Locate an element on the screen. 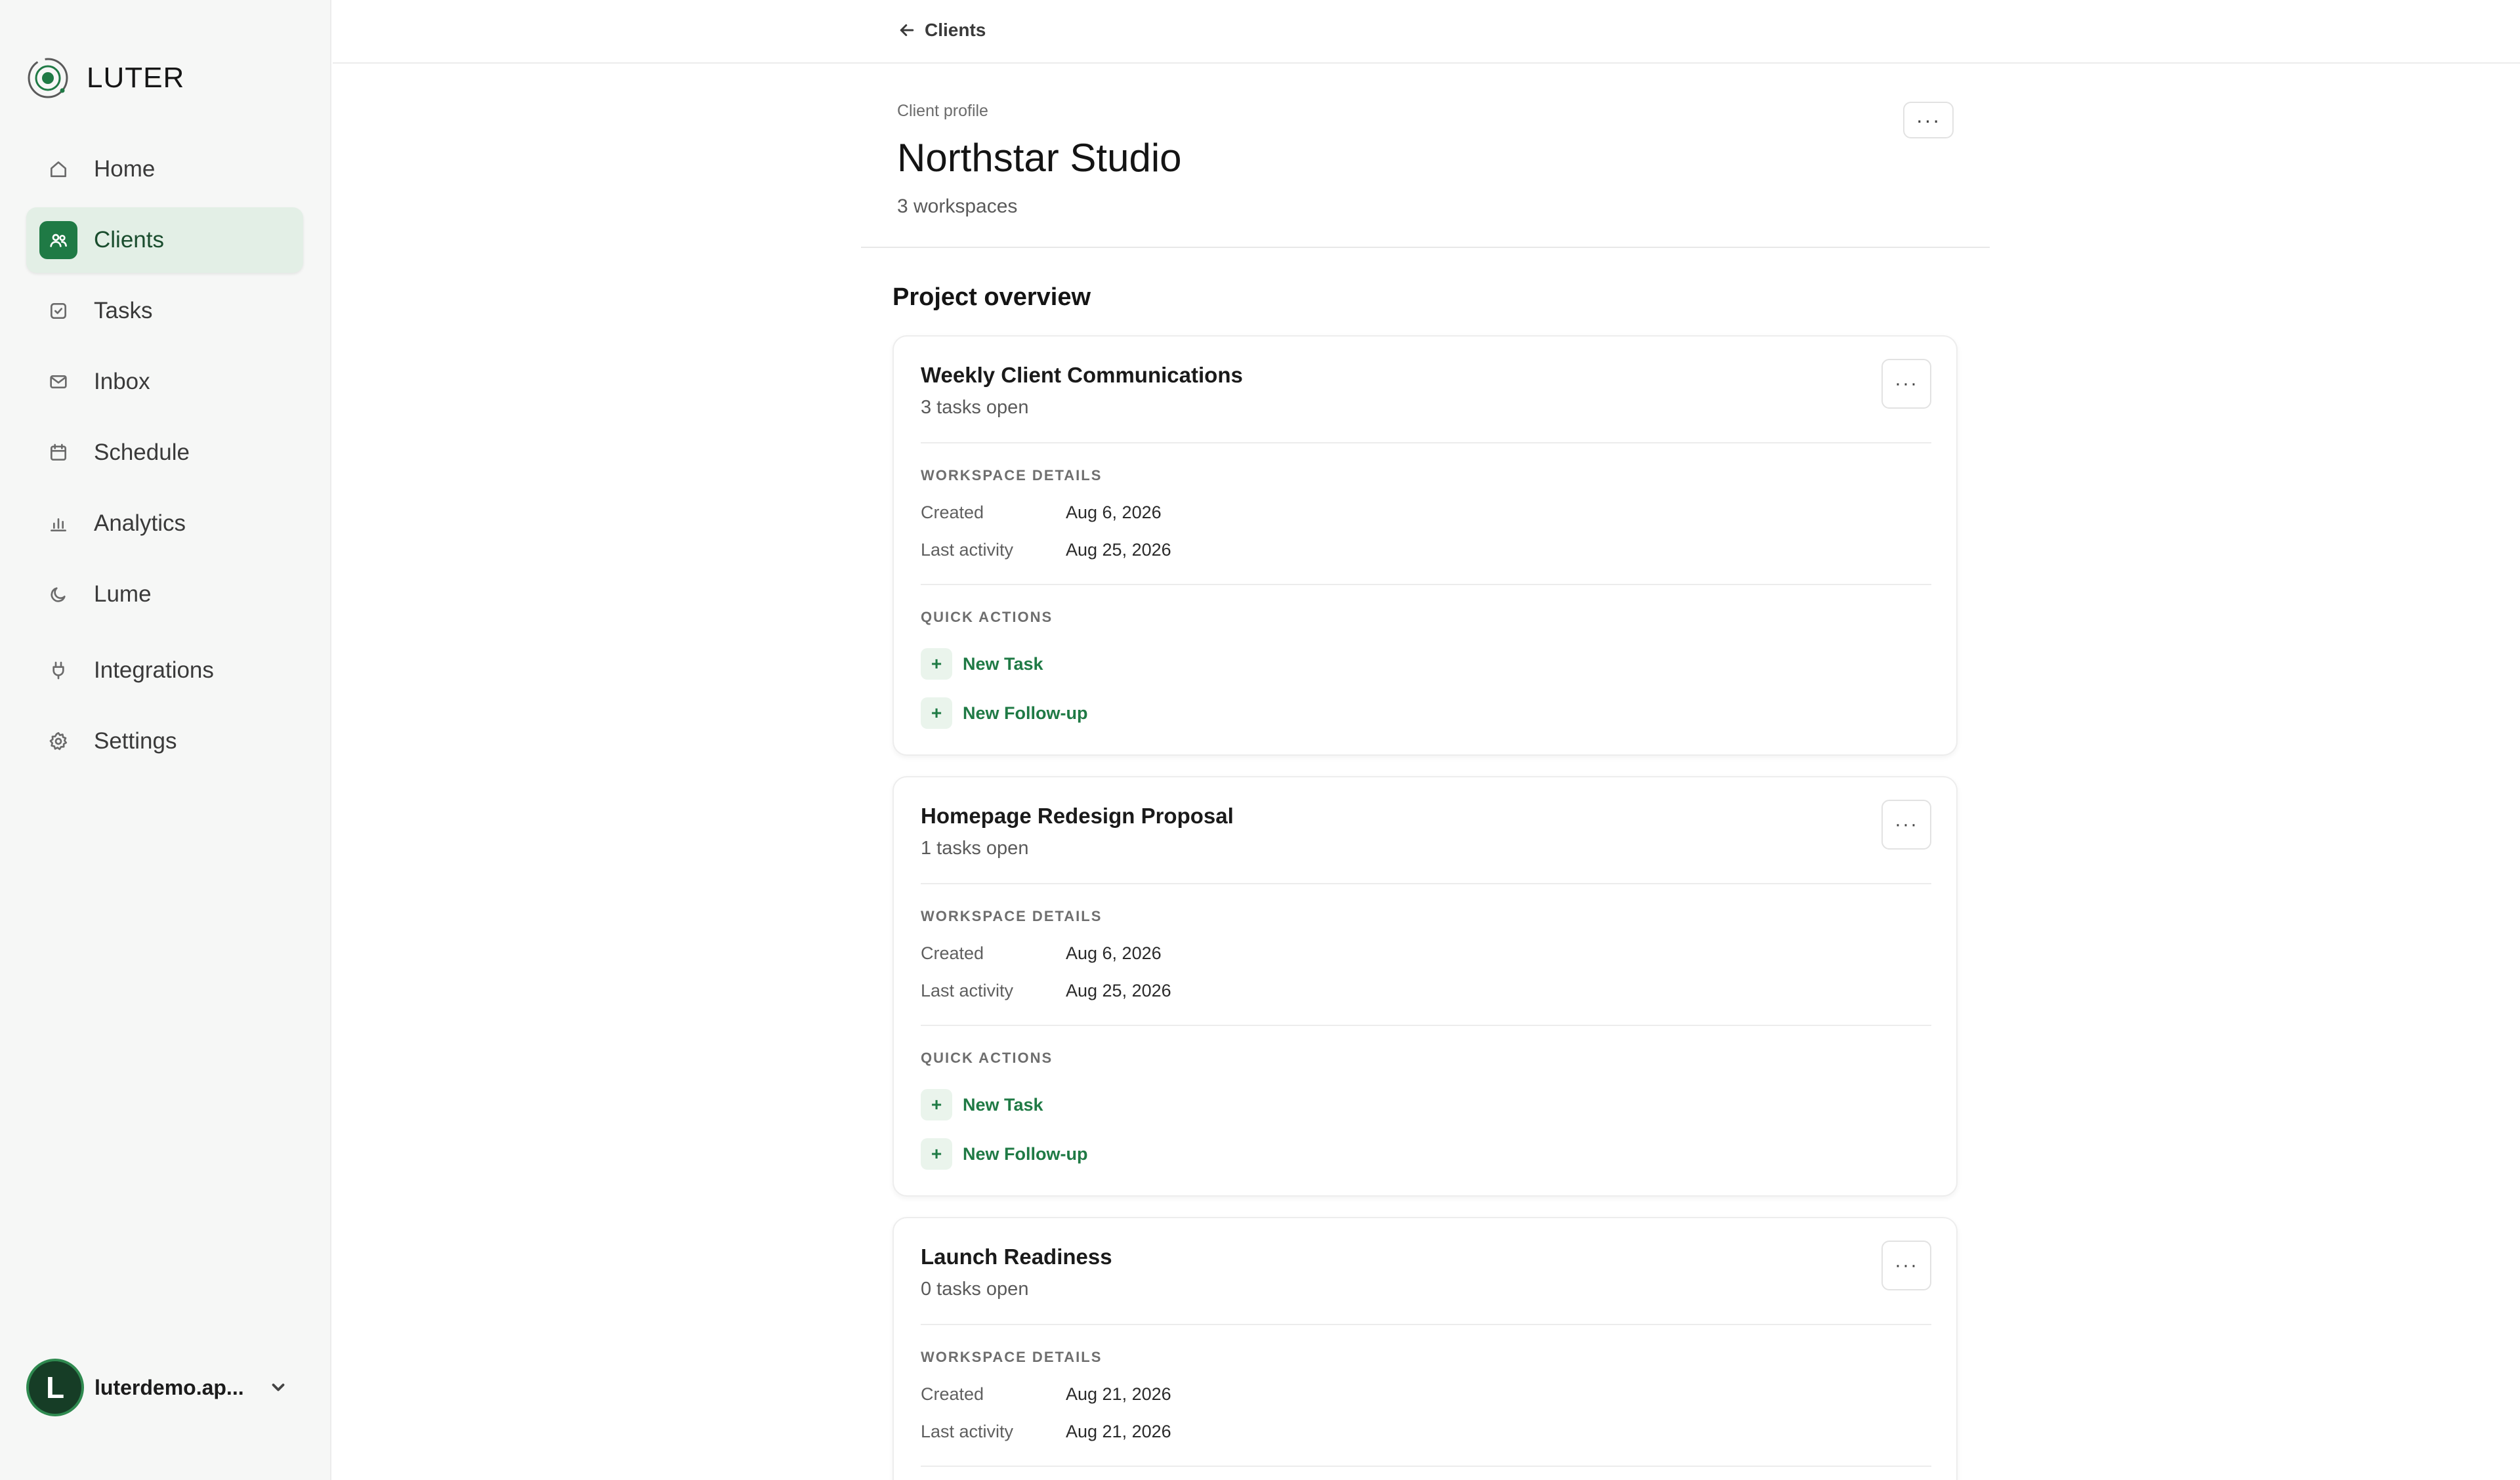 Image resolution: width=2520 pixels, height=1480 pixels. bar-chart-icon is located at coordinates (58, 523).